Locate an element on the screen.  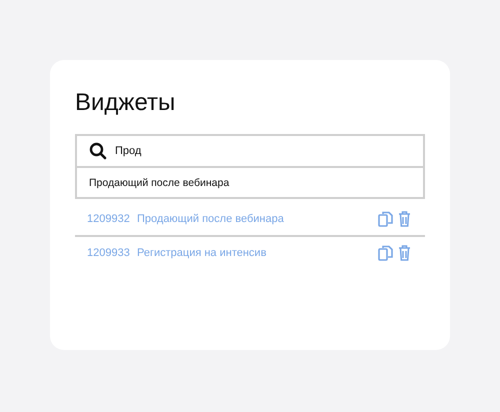
page-title: Виджеты is located at coordinates (125, 103).